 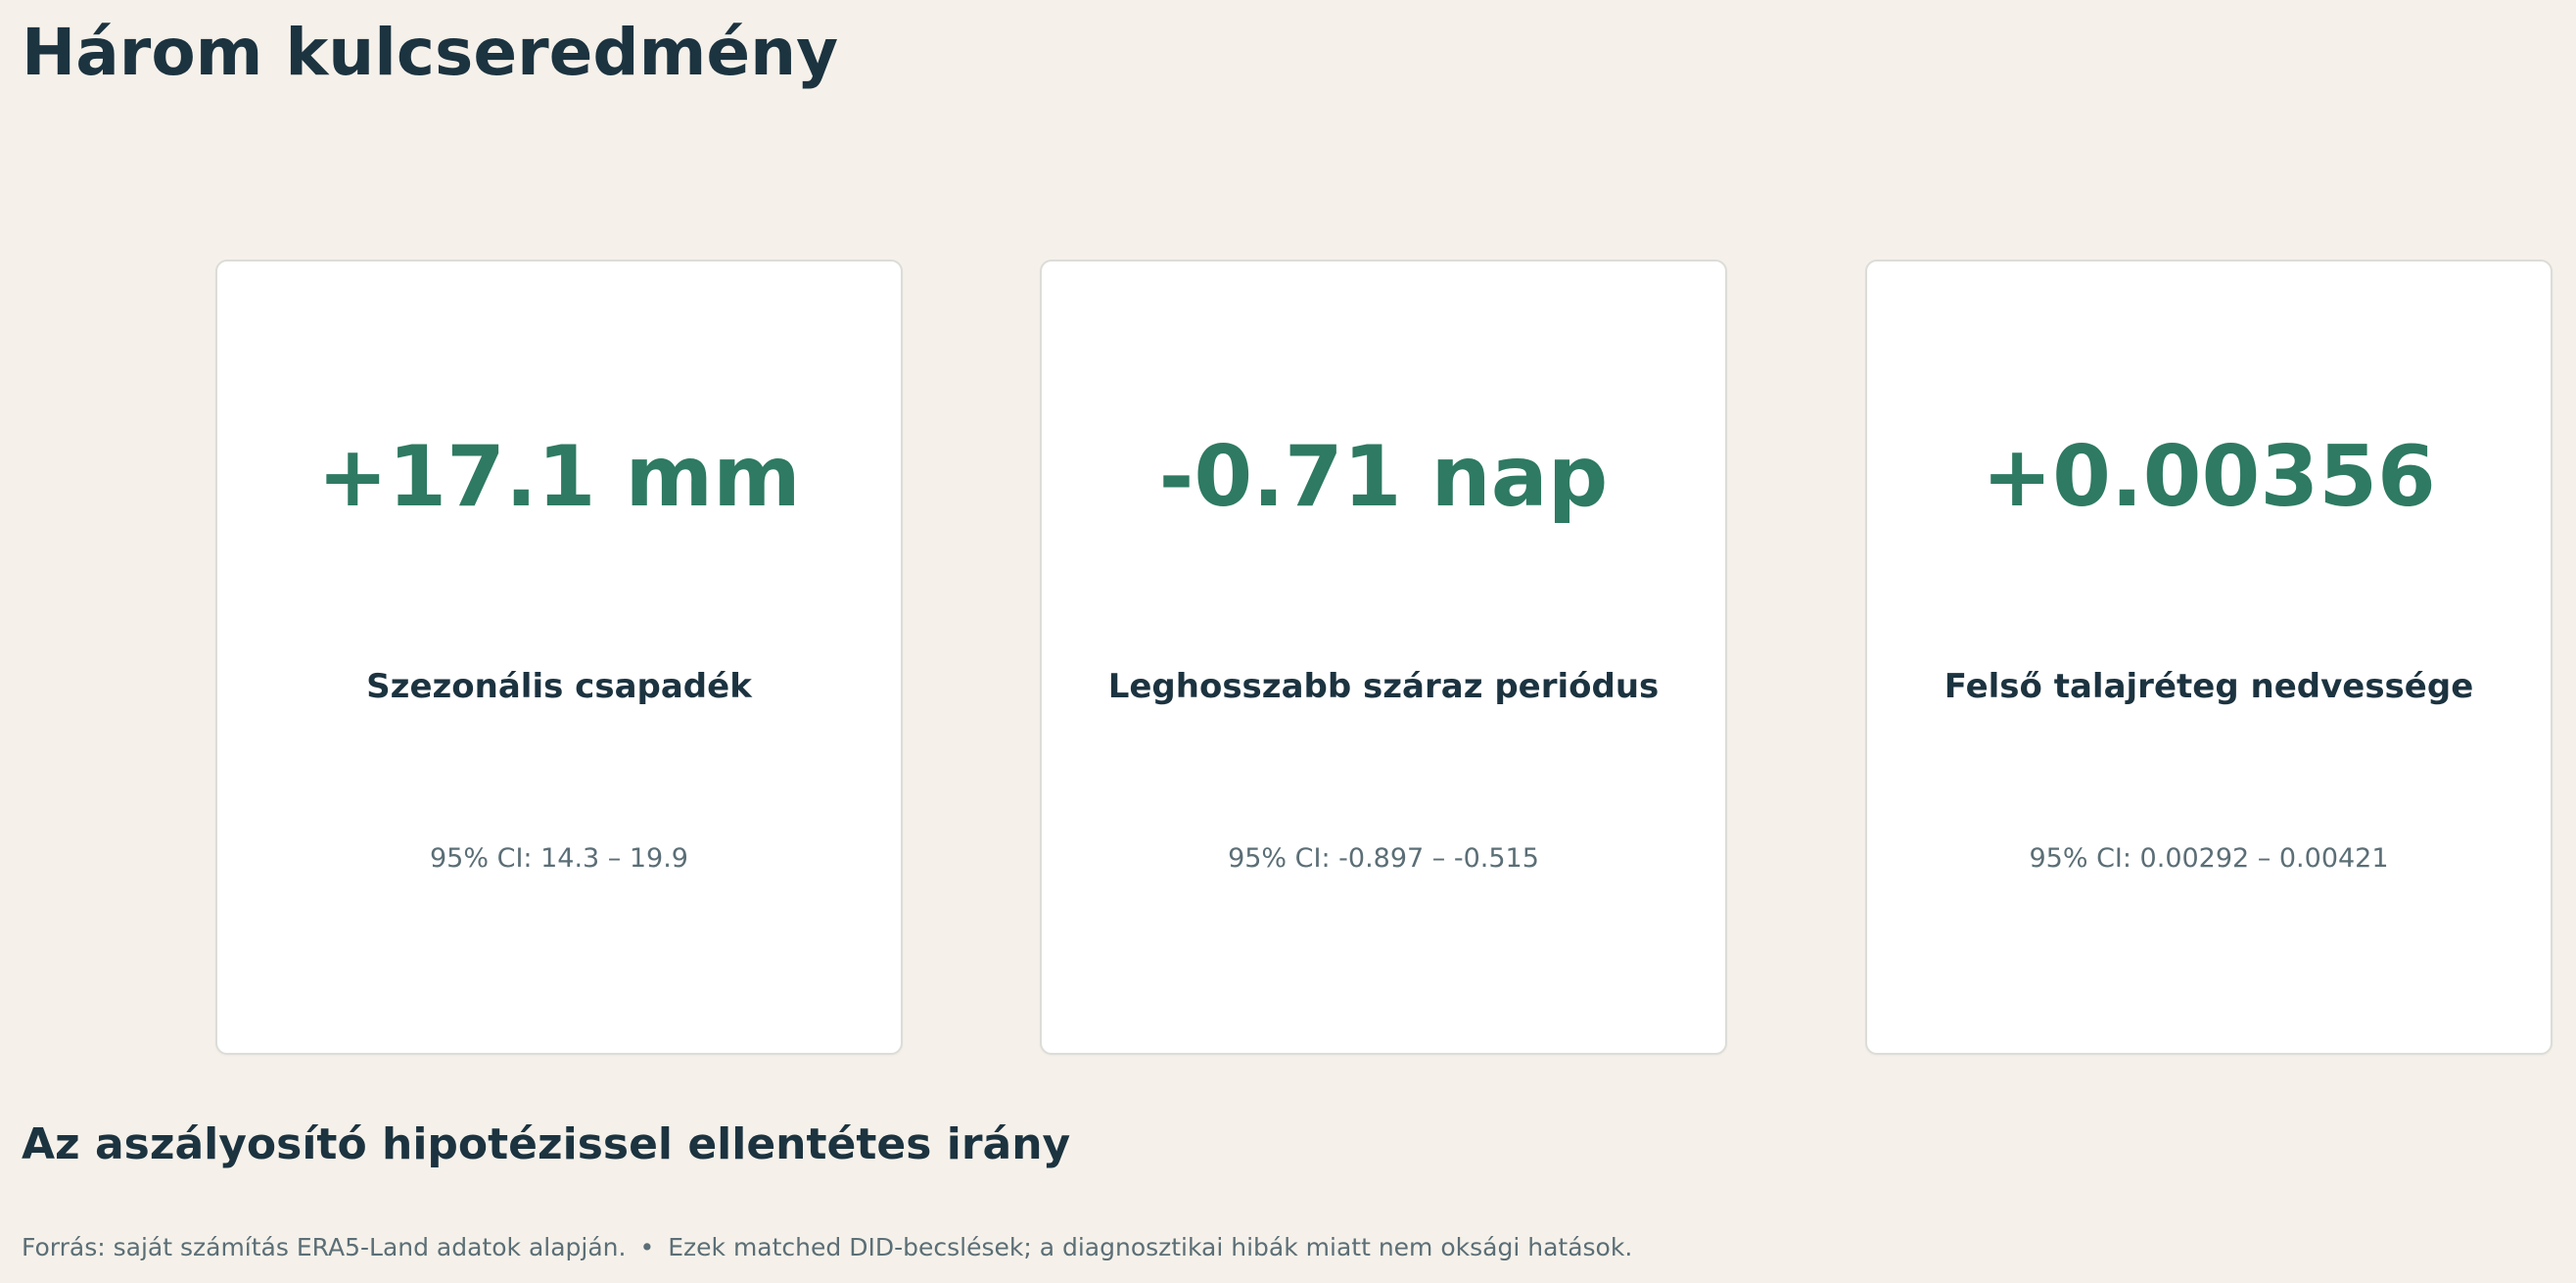 I want to click on card-value: +17.1 mm, so click(x=559, y=477).